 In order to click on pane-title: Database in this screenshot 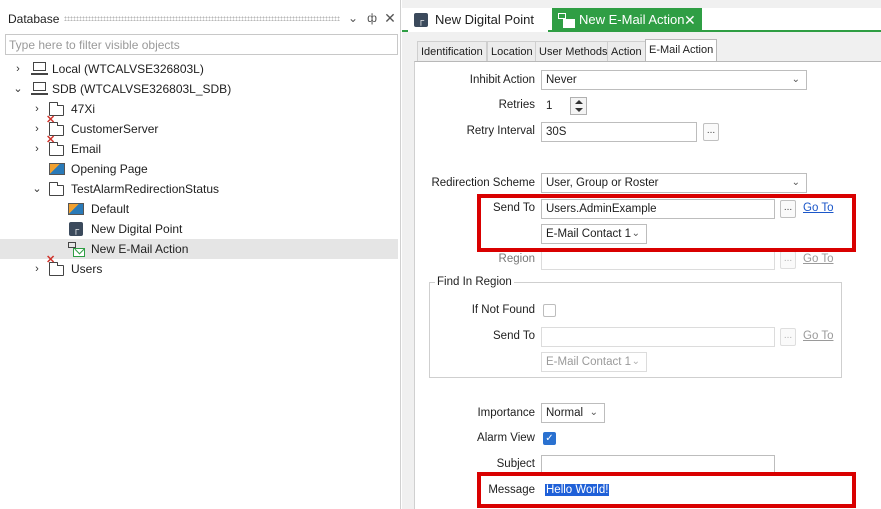, I will do `click(34, 19)`.